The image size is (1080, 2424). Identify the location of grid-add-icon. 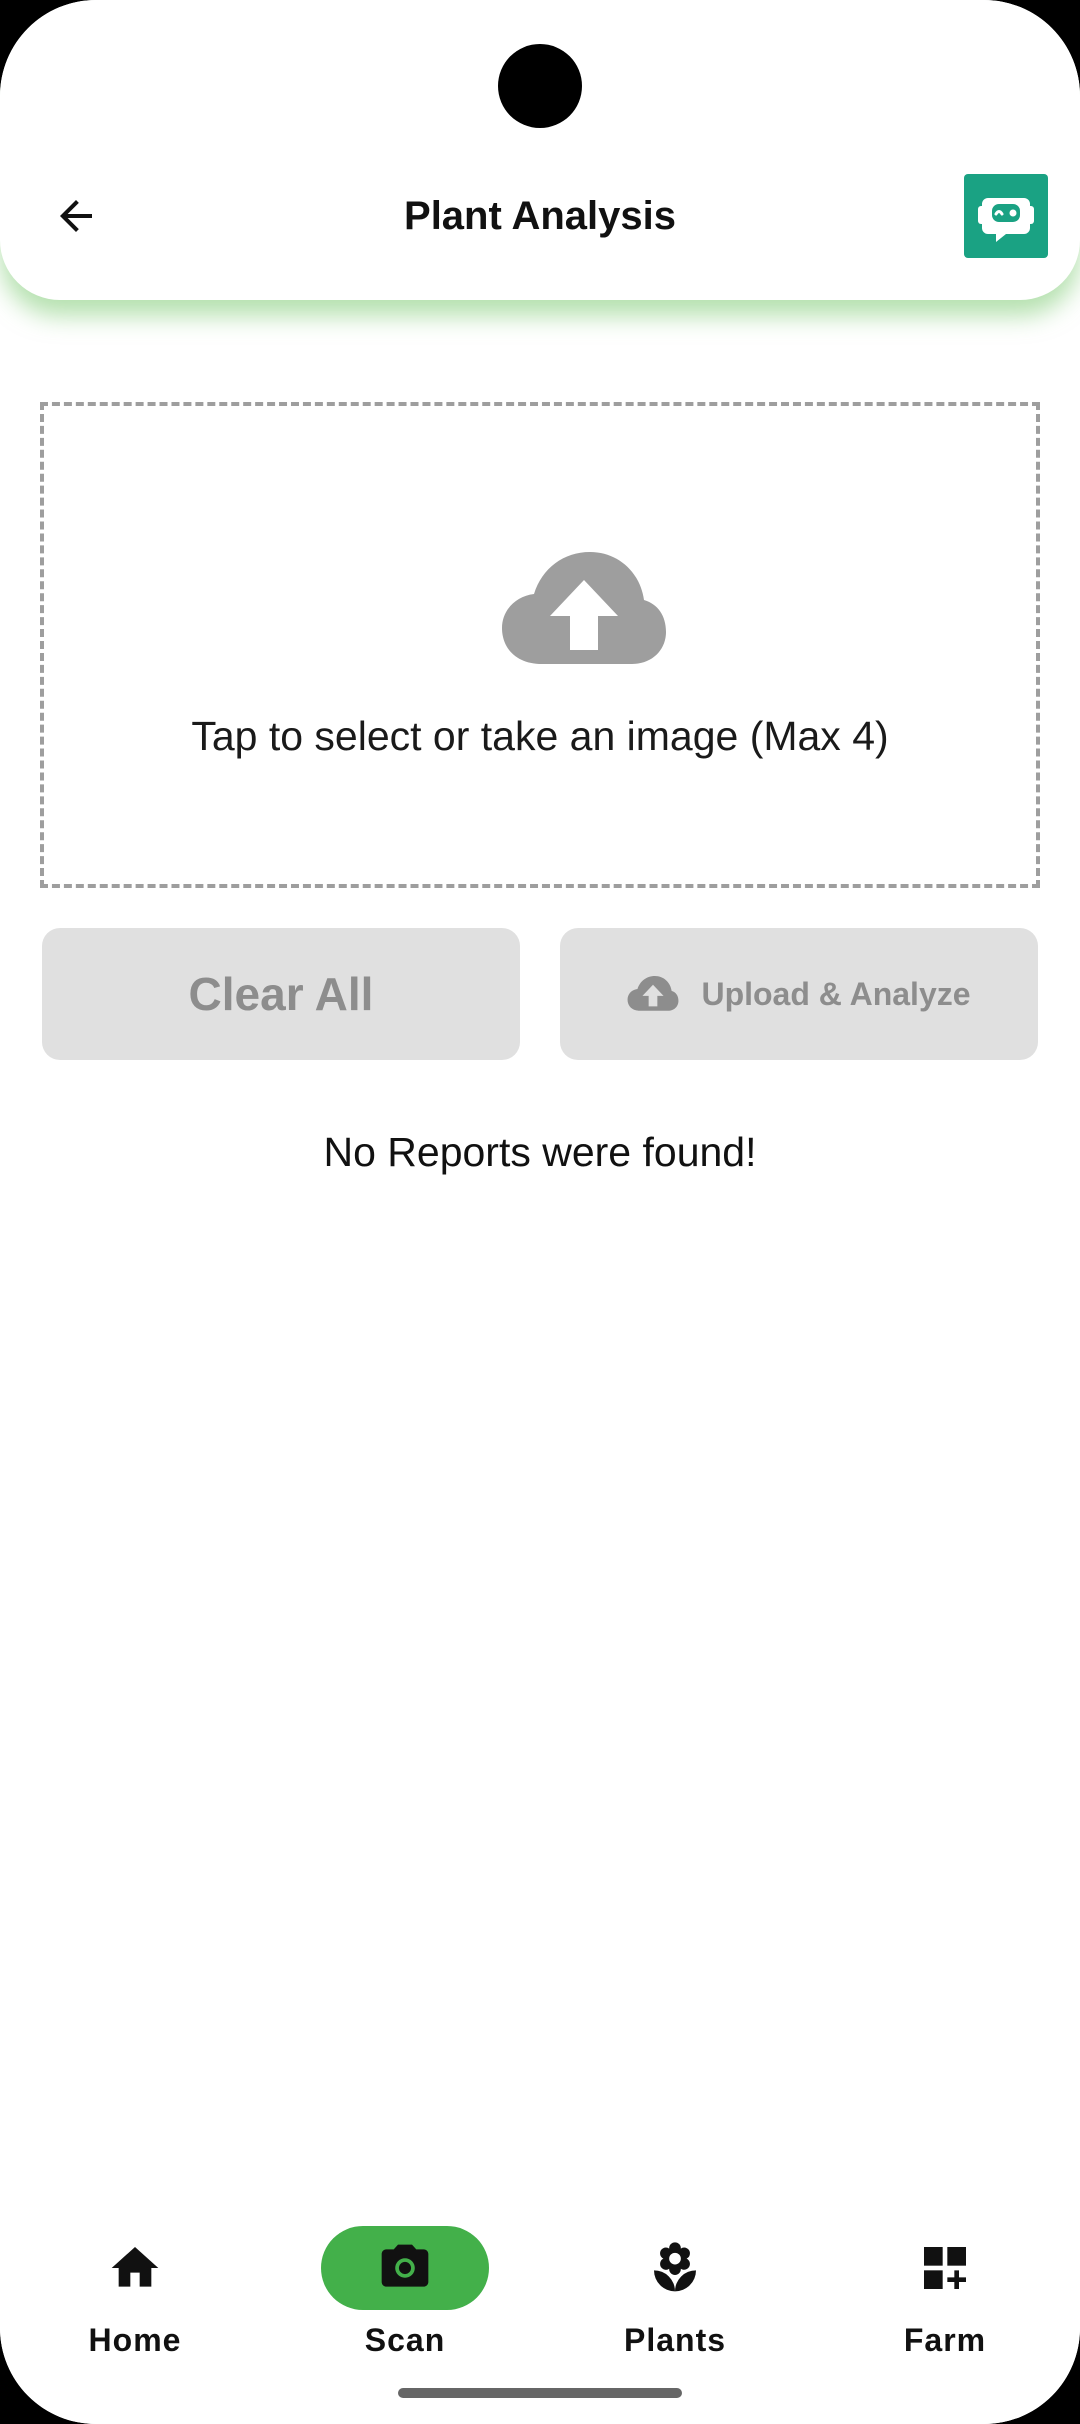
(945, 2268).